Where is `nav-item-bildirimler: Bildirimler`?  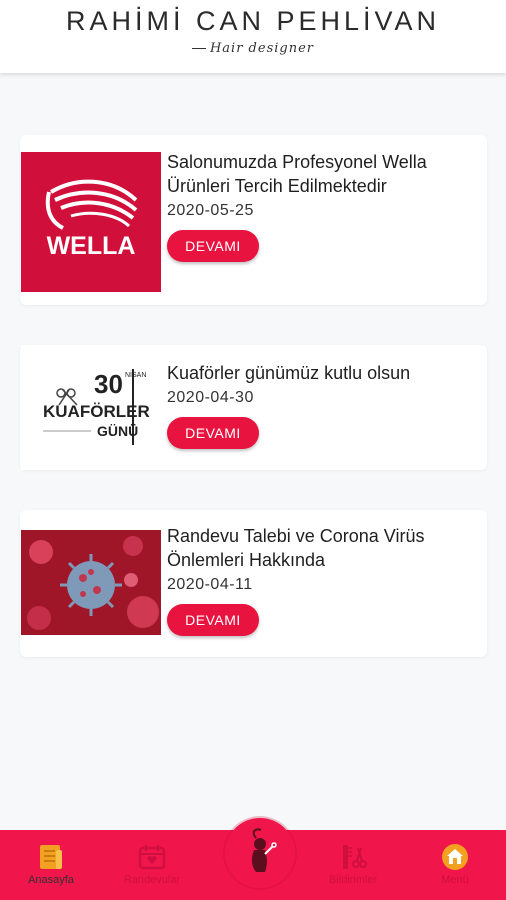
nav-item-bildirimler: Bildirimler is located at coordinates (353, 864).